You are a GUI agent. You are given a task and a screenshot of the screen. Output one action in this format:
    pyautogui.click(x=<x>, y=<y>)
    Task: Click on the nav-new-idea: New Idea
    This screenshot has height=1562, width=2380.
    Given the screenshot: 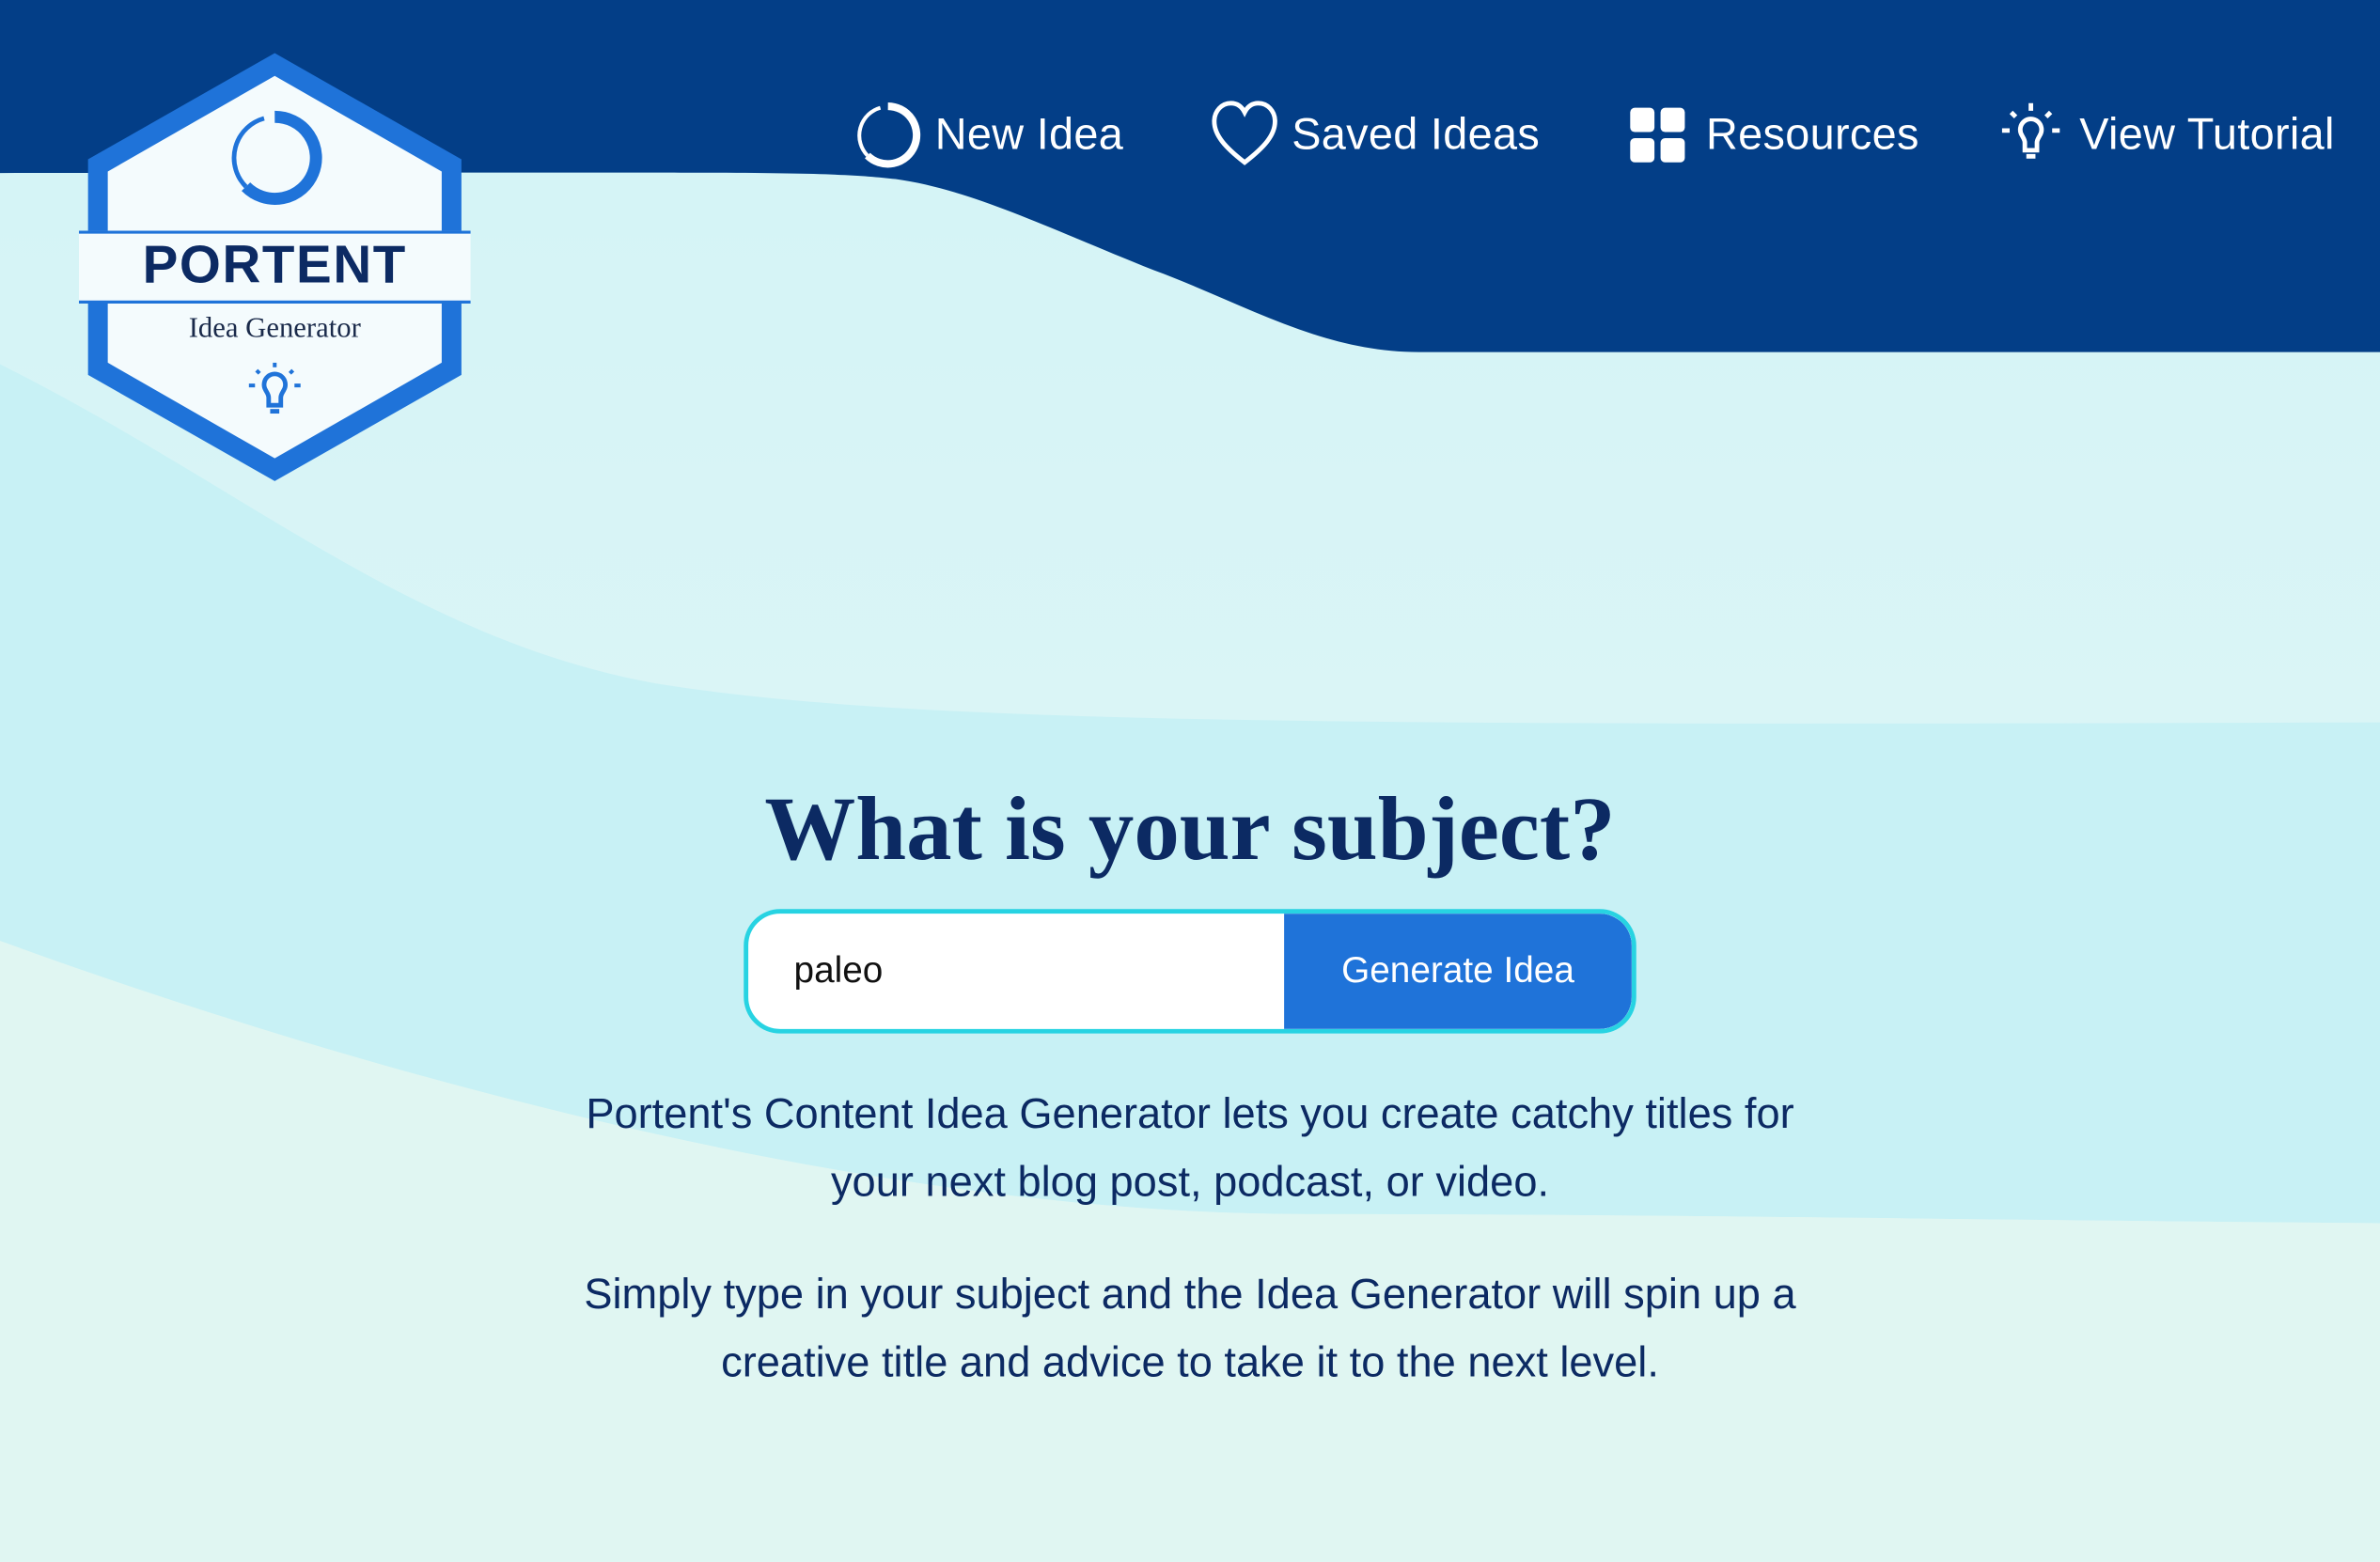 What is the action you would take?
    pyautogui.click(x=988, y=135)
    